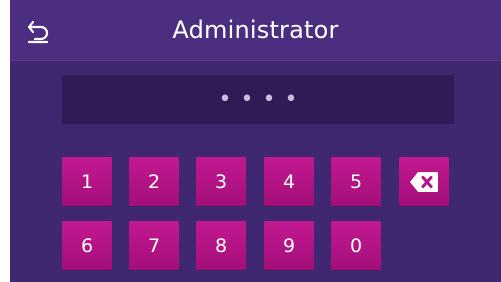  What do you see at coordinates (154, 245) in the screenshot?
I see `key-7: 7` at bounding box center [154, 245].